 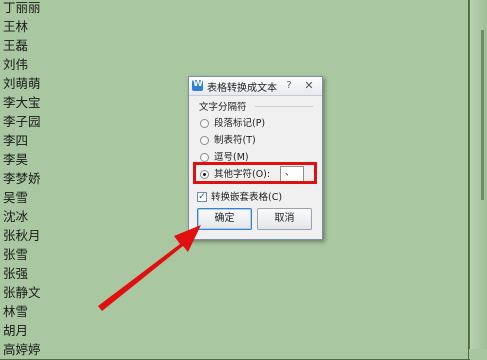 What do you see at coordinates (149, 268) in the screenshot?
I see `red-pointer-arrow` at bounding box center [149, 268].